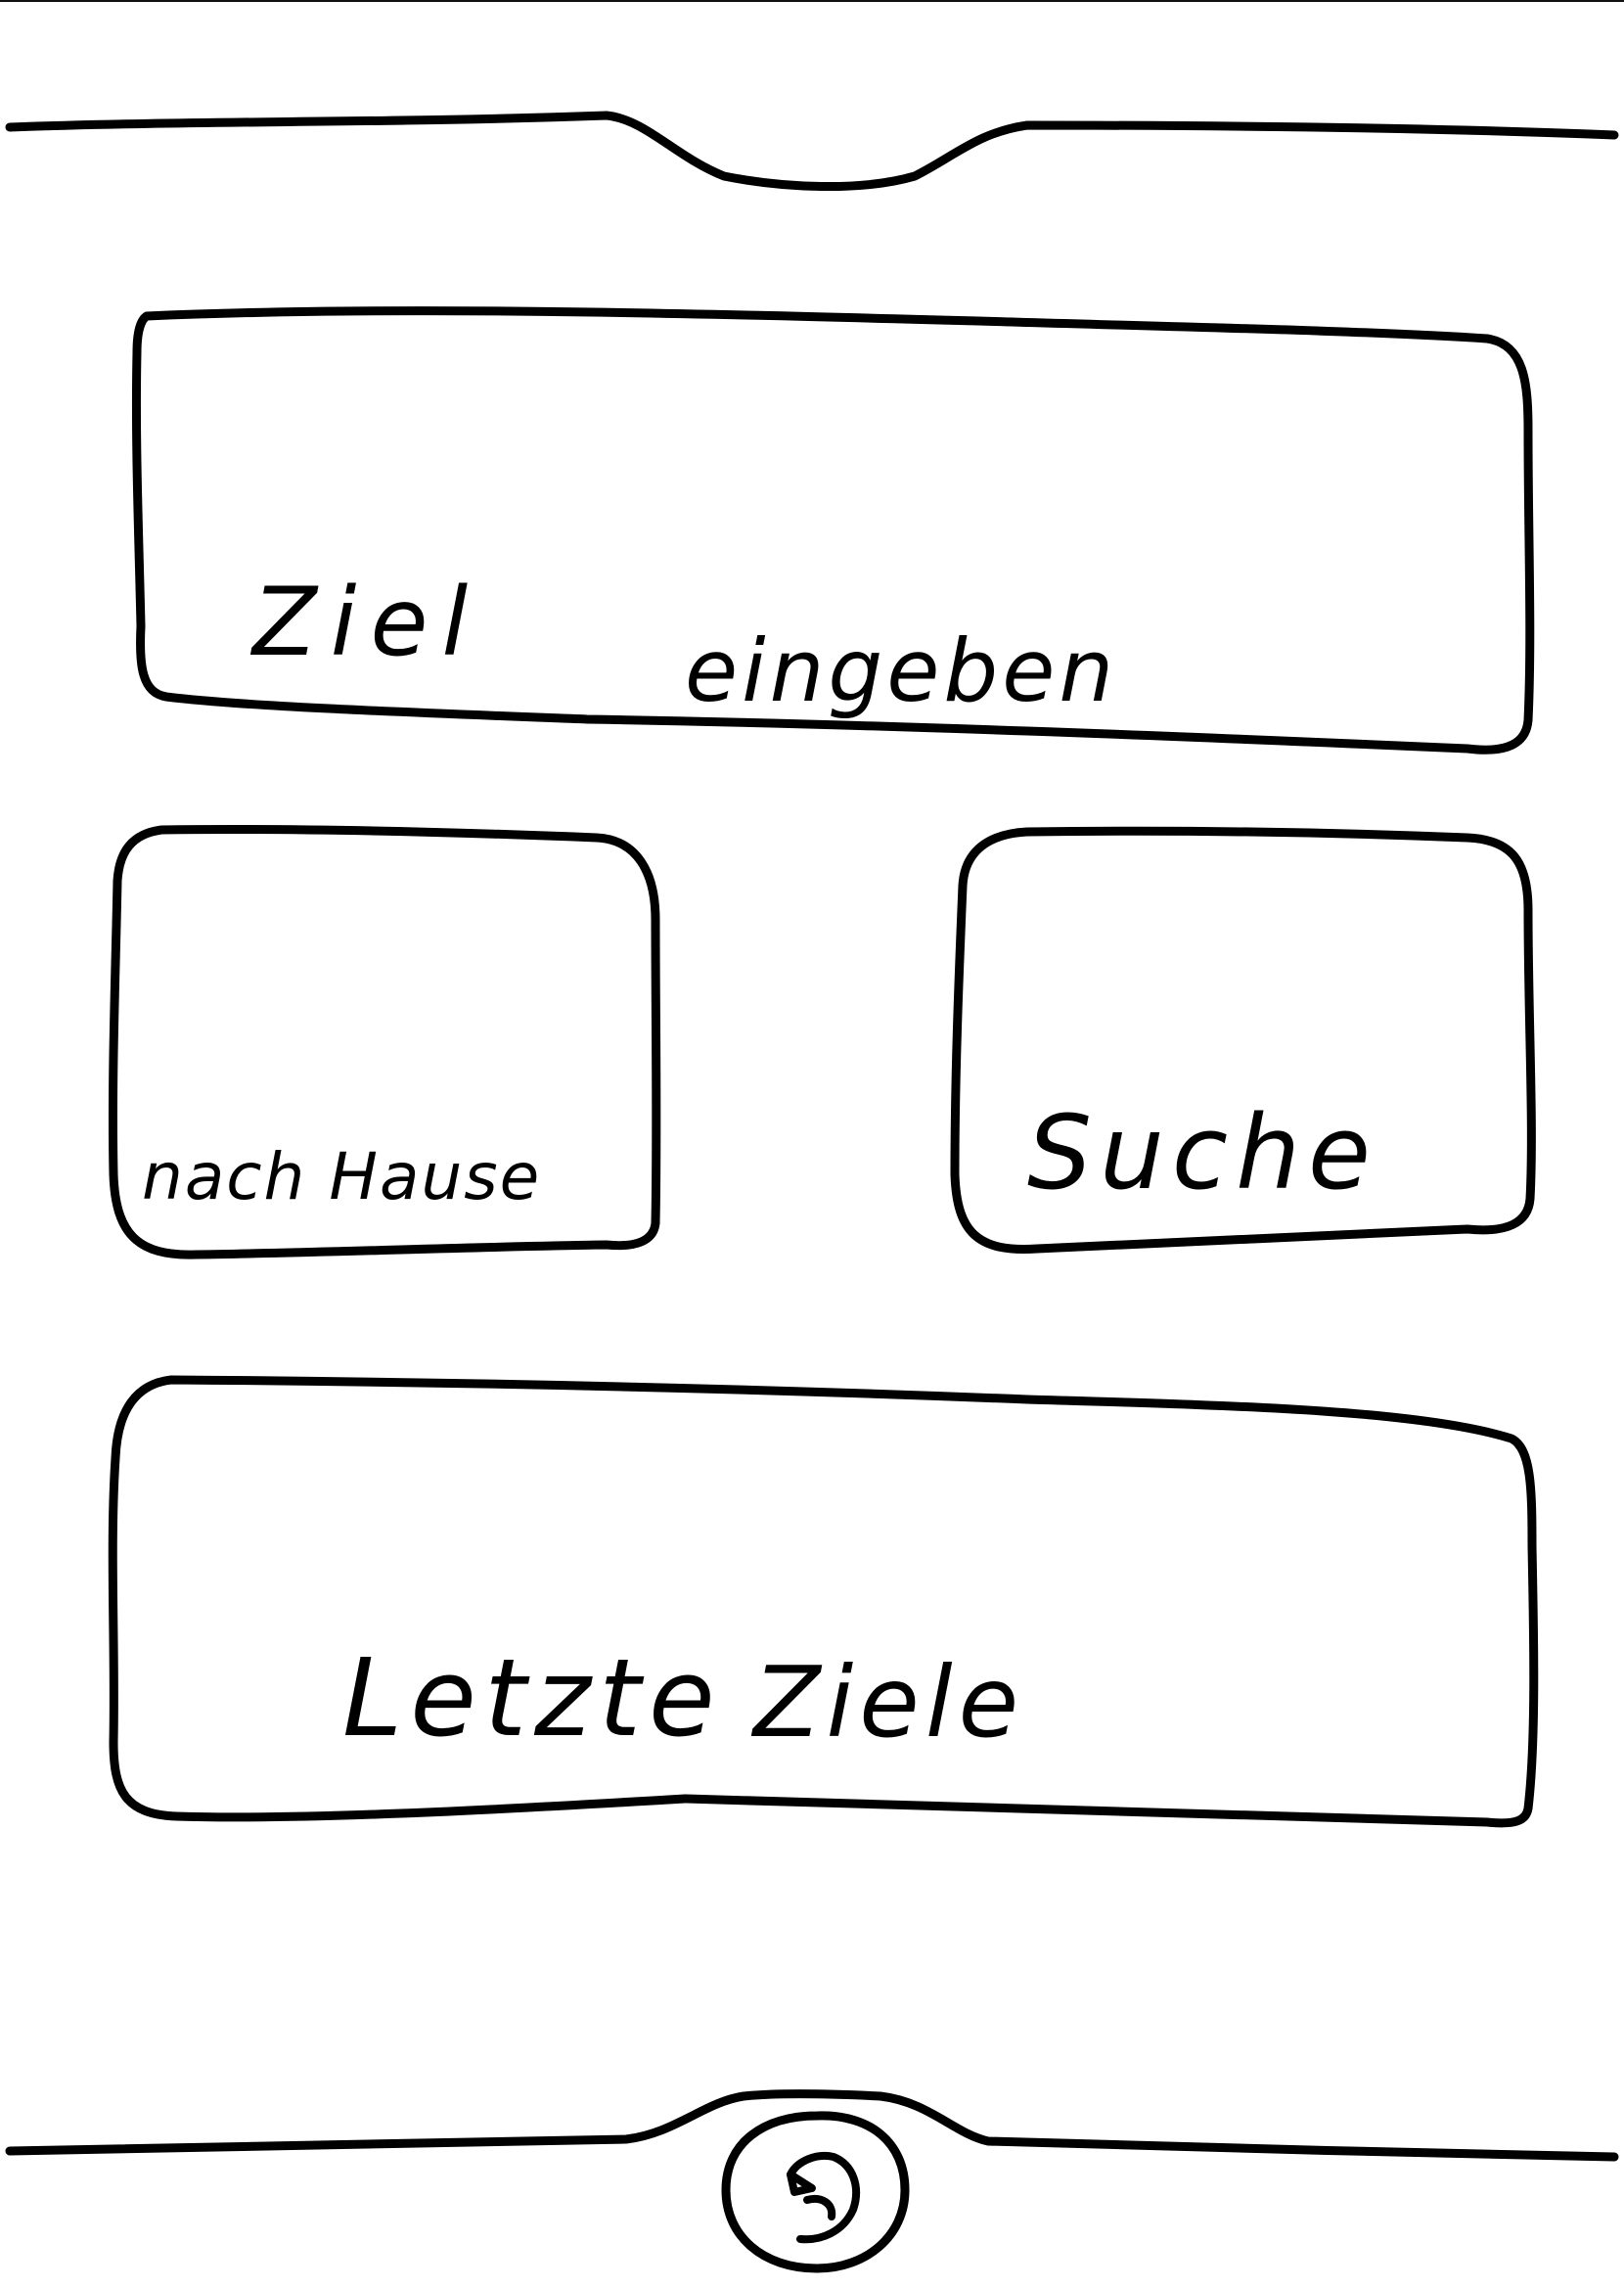  I want to click on search-button, so click(1246, 1042).